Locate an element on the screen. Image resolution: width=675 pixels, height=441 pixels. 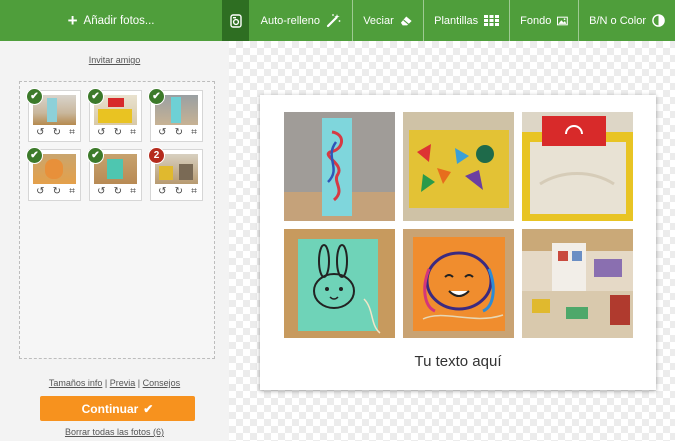
photo-mode-button is located at coordinates (236, 20).